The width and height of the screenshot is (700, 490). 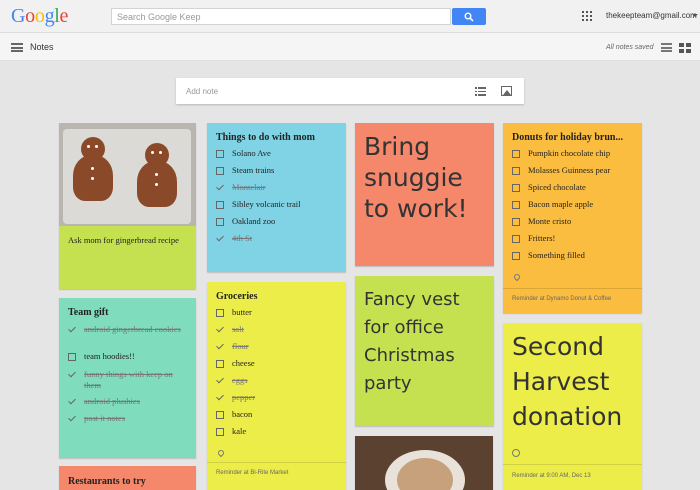 I want to click on checklist-item: Something filled, so click(x=572, y=255).